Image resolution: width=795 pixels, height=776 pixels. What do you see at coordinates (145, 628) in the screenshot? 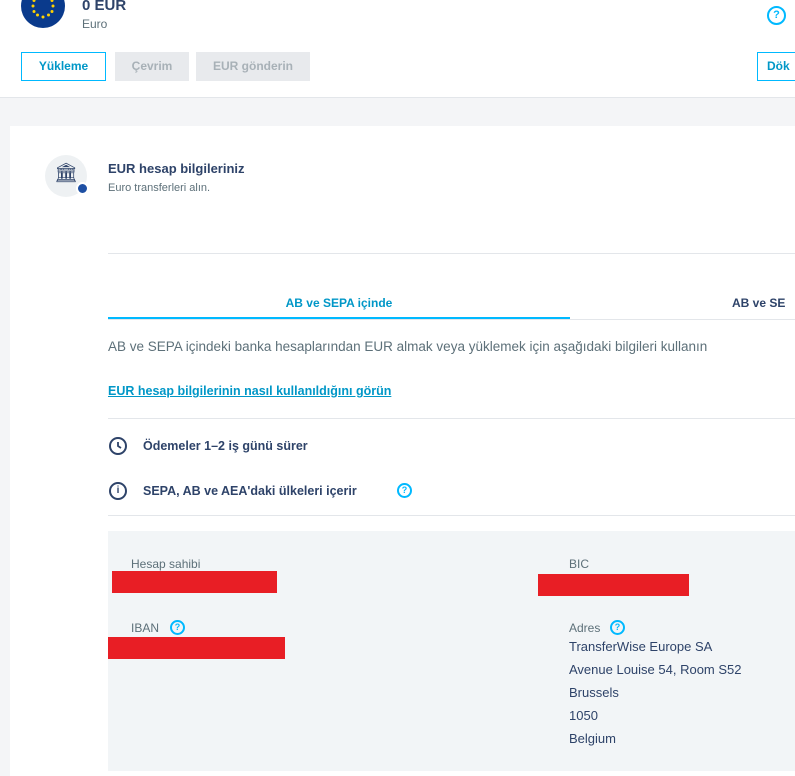
I see `iban-label: IBAN` at bounding box center [145, 628].